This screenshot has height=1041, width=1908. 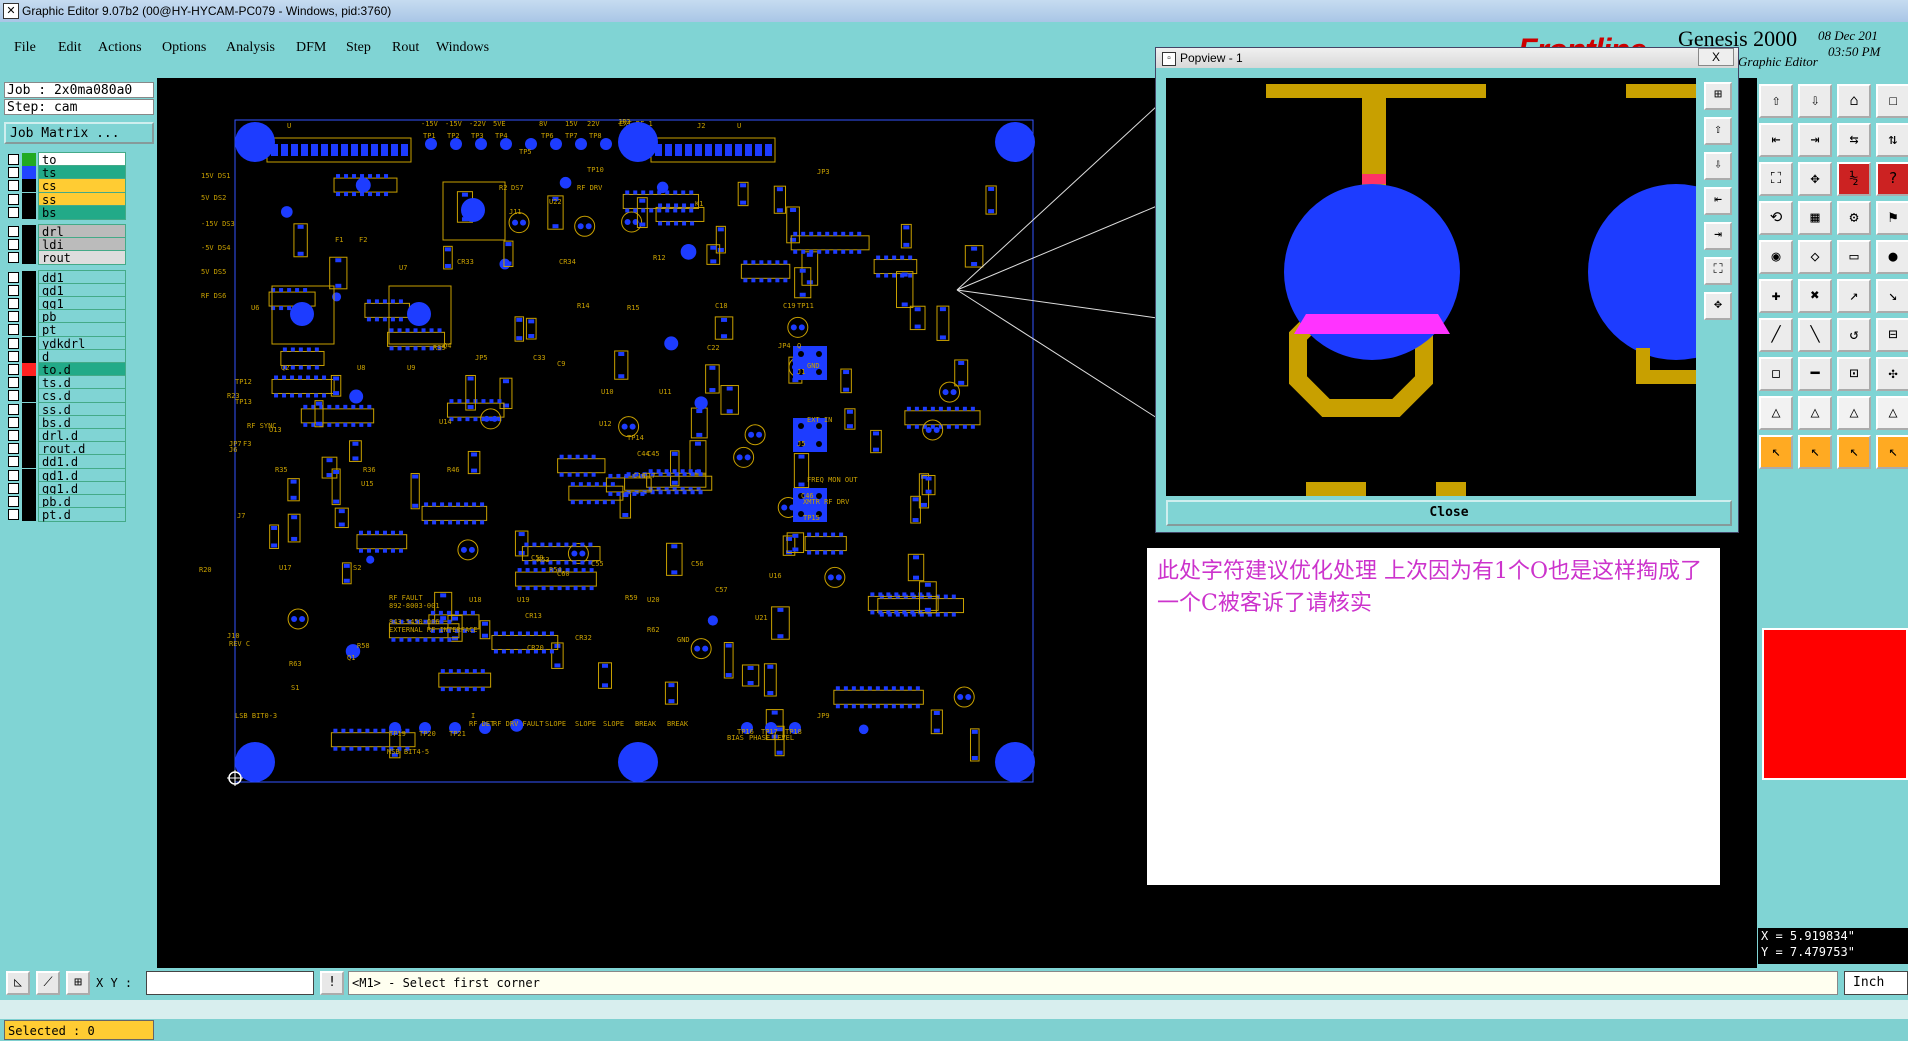 I want to click on menu-analysis: Analysis, so click(x=250, y=51).